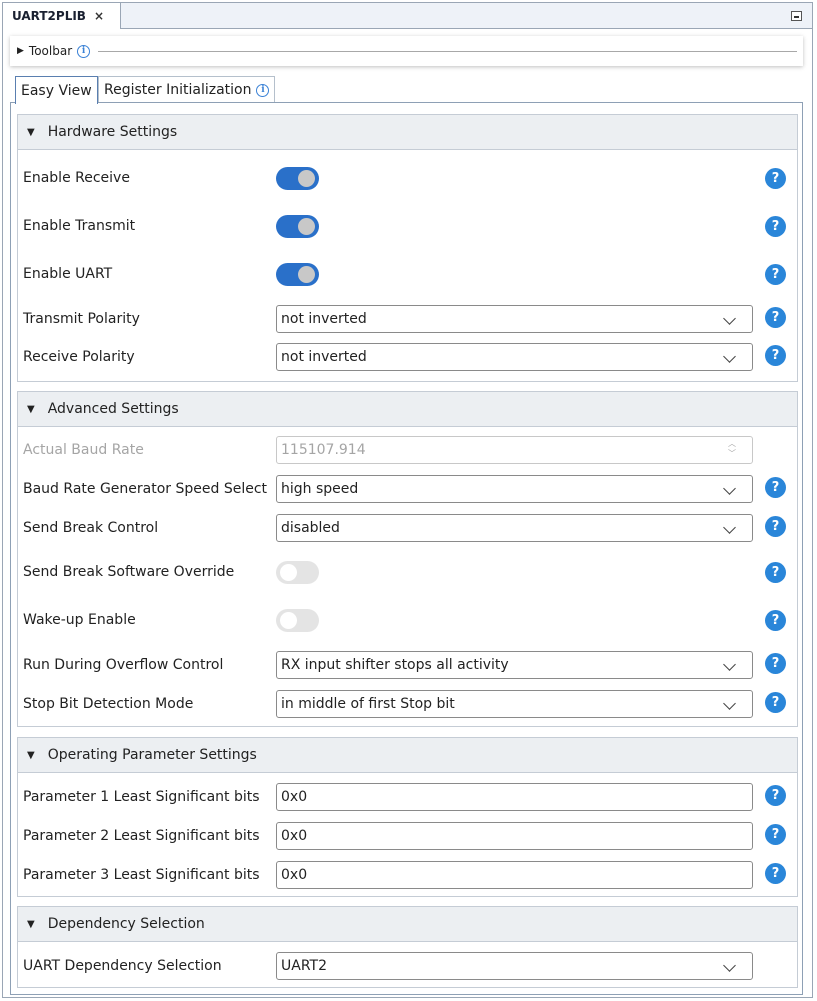  Describe the element at coordinates (113, 409) in the screenshot. I see `section-title: Advanced Settings` at that location.